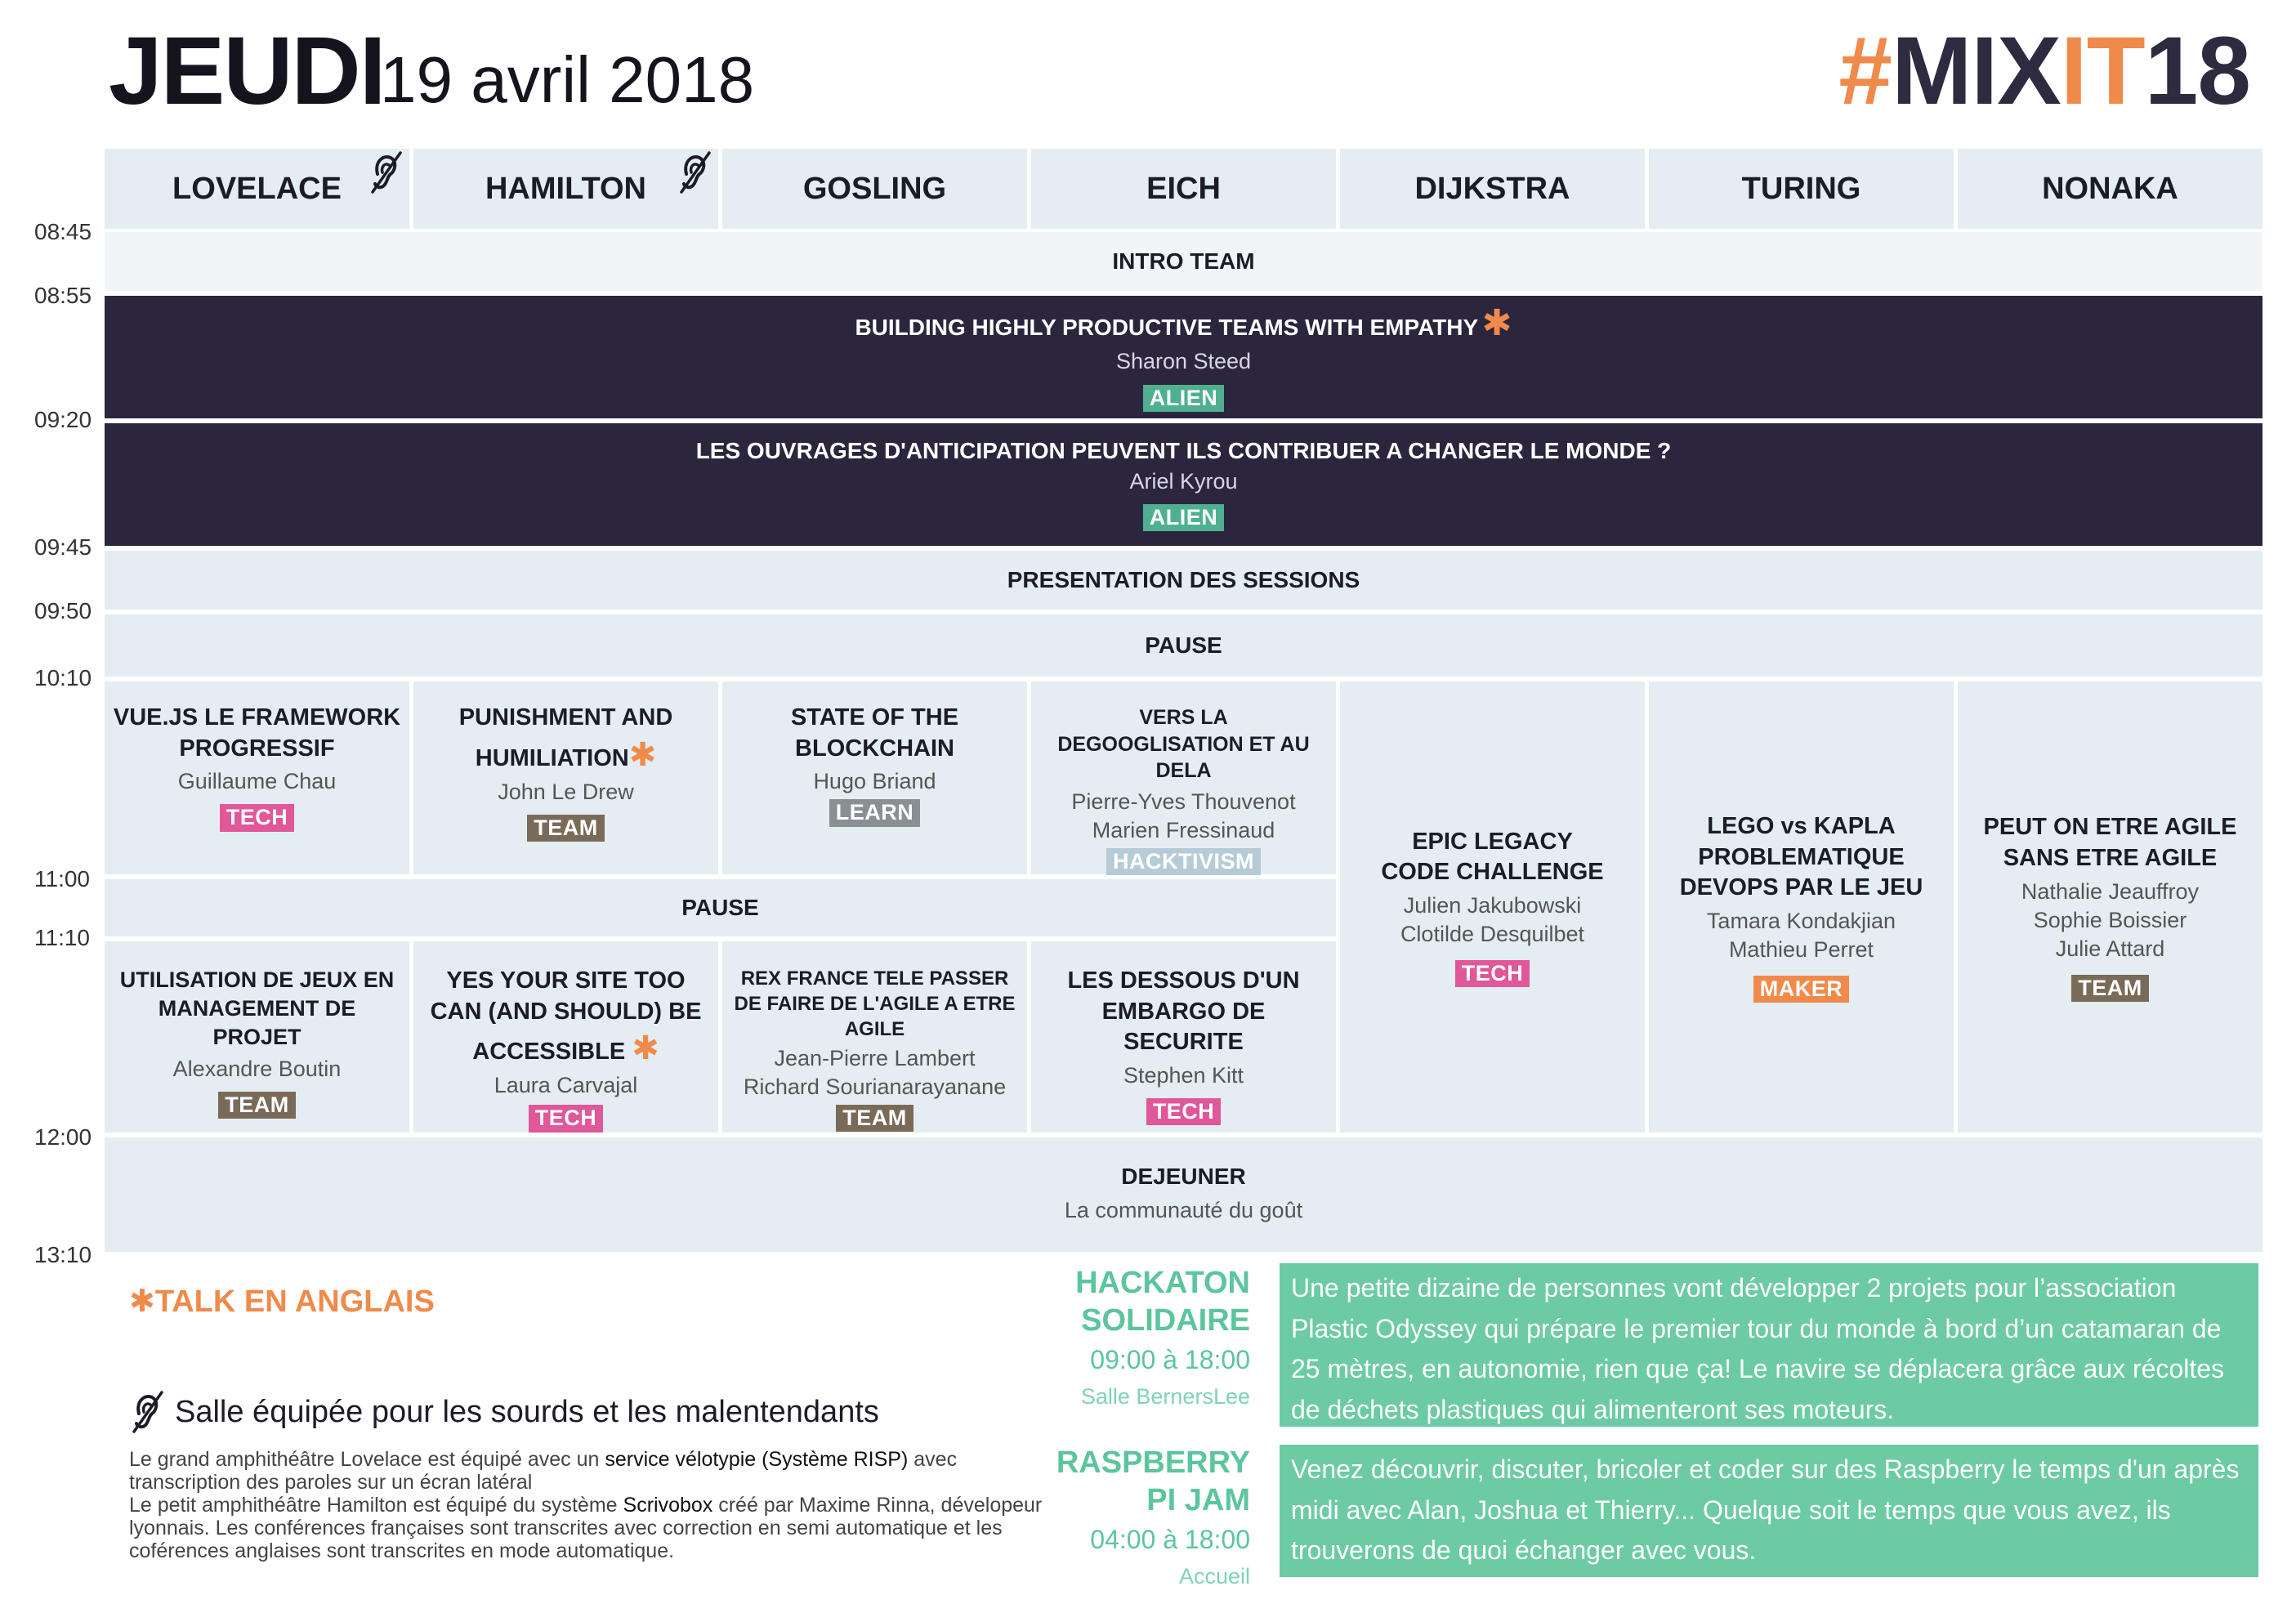 The width and height of the screenshot is (2296, 1613). I want to click on intro-team-block: INTRO TEAM, so click(1183, 261).